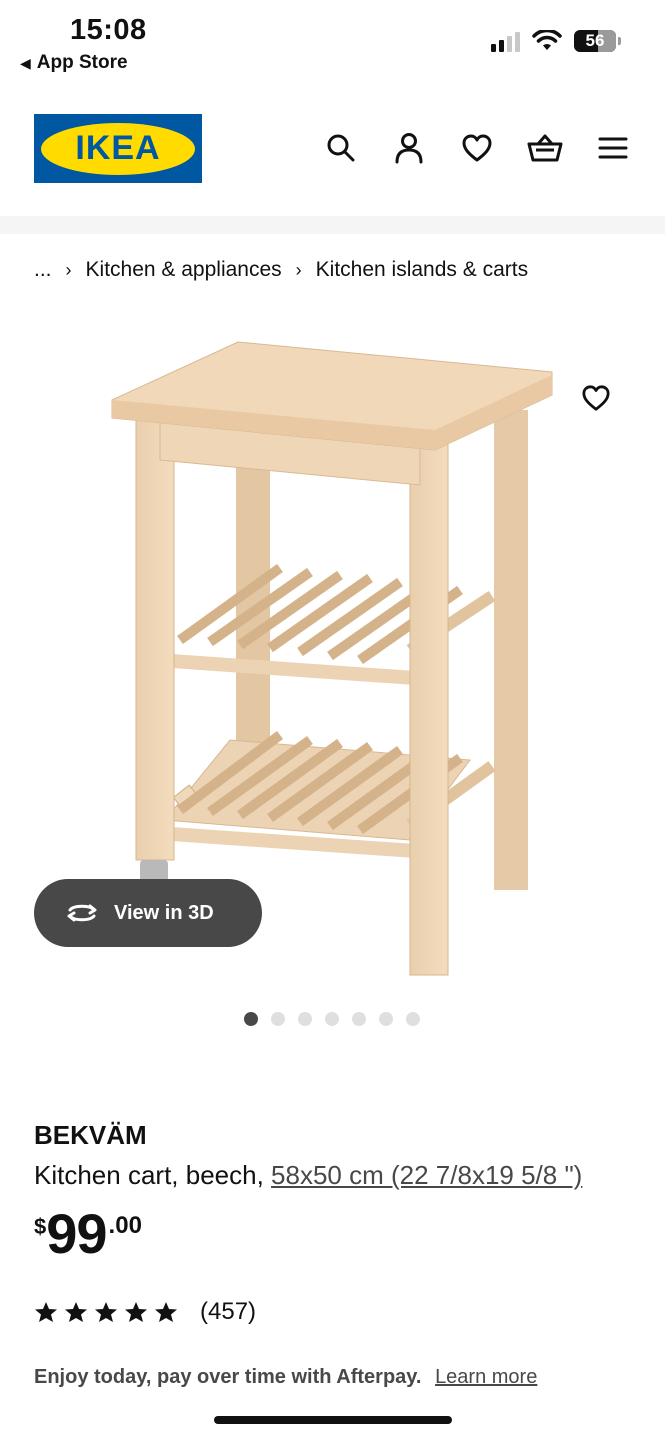  Describe the element at coordinates (547, 40) in the screenshot. I see `wifi-icon` at that location.